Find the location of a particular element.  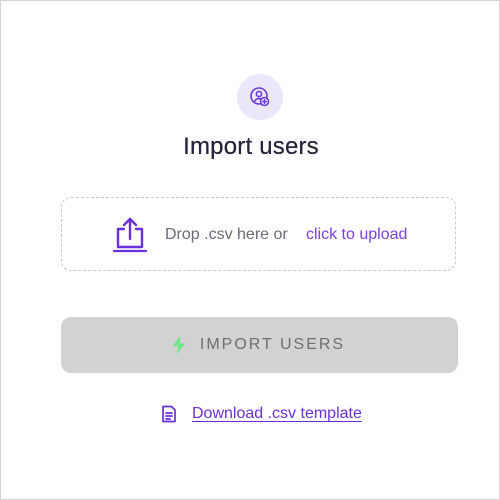

download-template: Download .csv template is located at coordinates (260, 414).